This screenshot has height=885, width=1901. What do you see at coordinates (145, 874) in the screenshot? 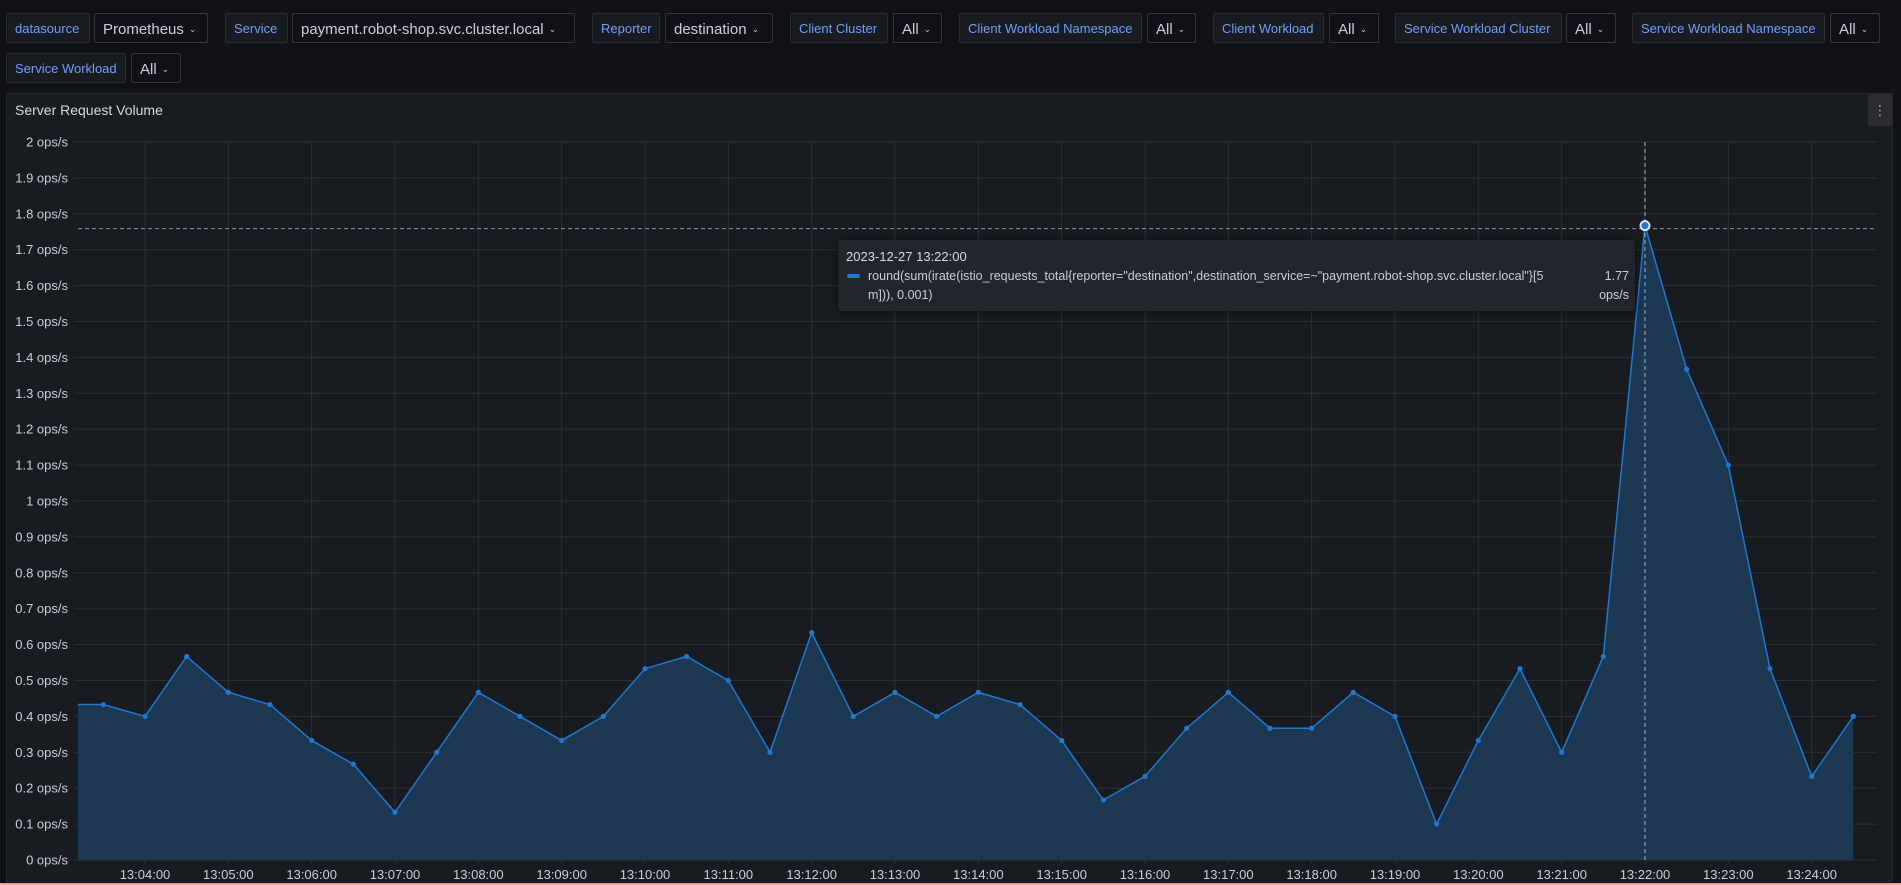
I see `x-tick-label: 13:04:00` at bounding box center [145, 874].